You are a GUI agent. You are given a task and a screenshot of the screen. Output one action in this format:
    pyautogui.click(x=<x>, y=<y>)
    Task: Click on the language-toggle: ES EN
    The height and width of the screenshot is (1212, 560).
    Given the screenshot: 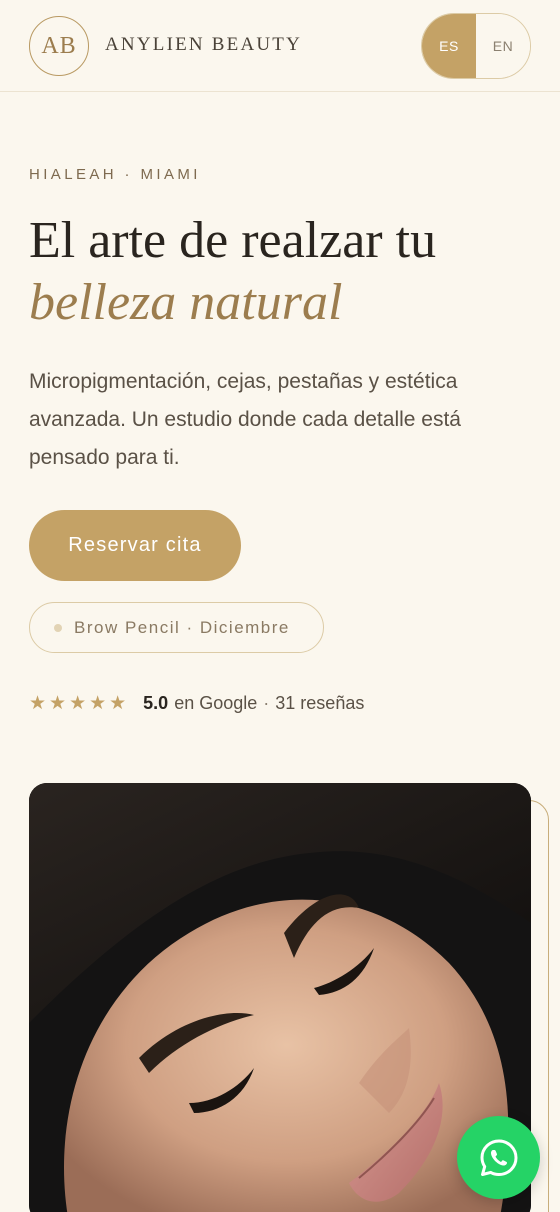 What is the action you would take?
    pyautogui.click(x=476, y=46)
    